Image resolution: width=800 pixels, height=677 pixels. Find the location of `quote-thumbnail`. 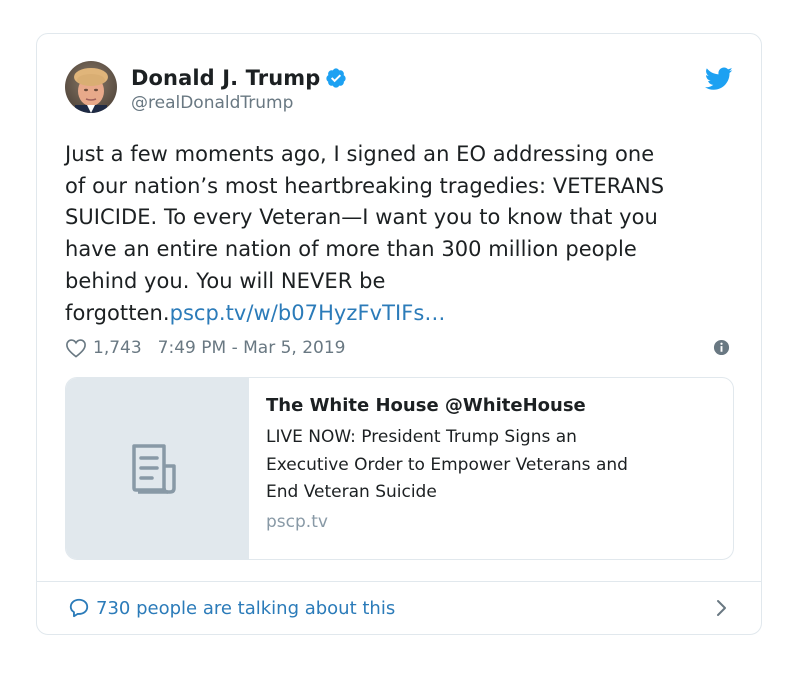

quote-thumbnail is located at coordinates (157, 468).